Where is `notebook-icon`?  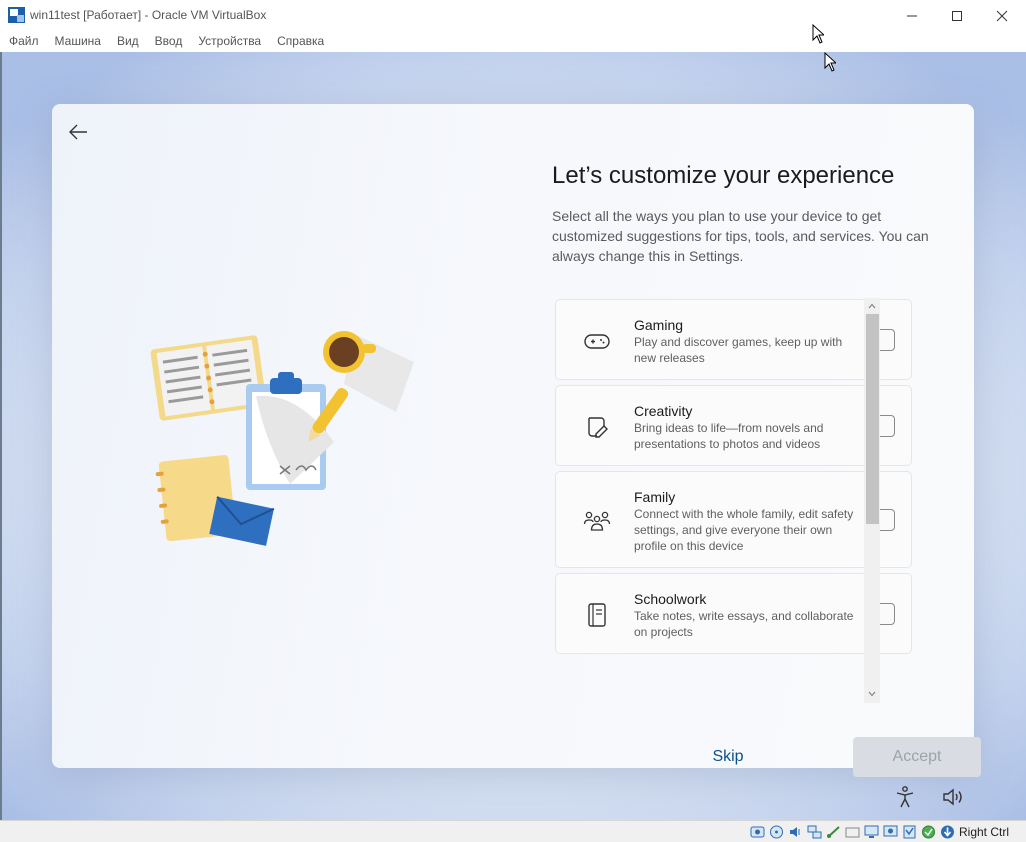 notebook-icon is located at coordinates (597, 615).